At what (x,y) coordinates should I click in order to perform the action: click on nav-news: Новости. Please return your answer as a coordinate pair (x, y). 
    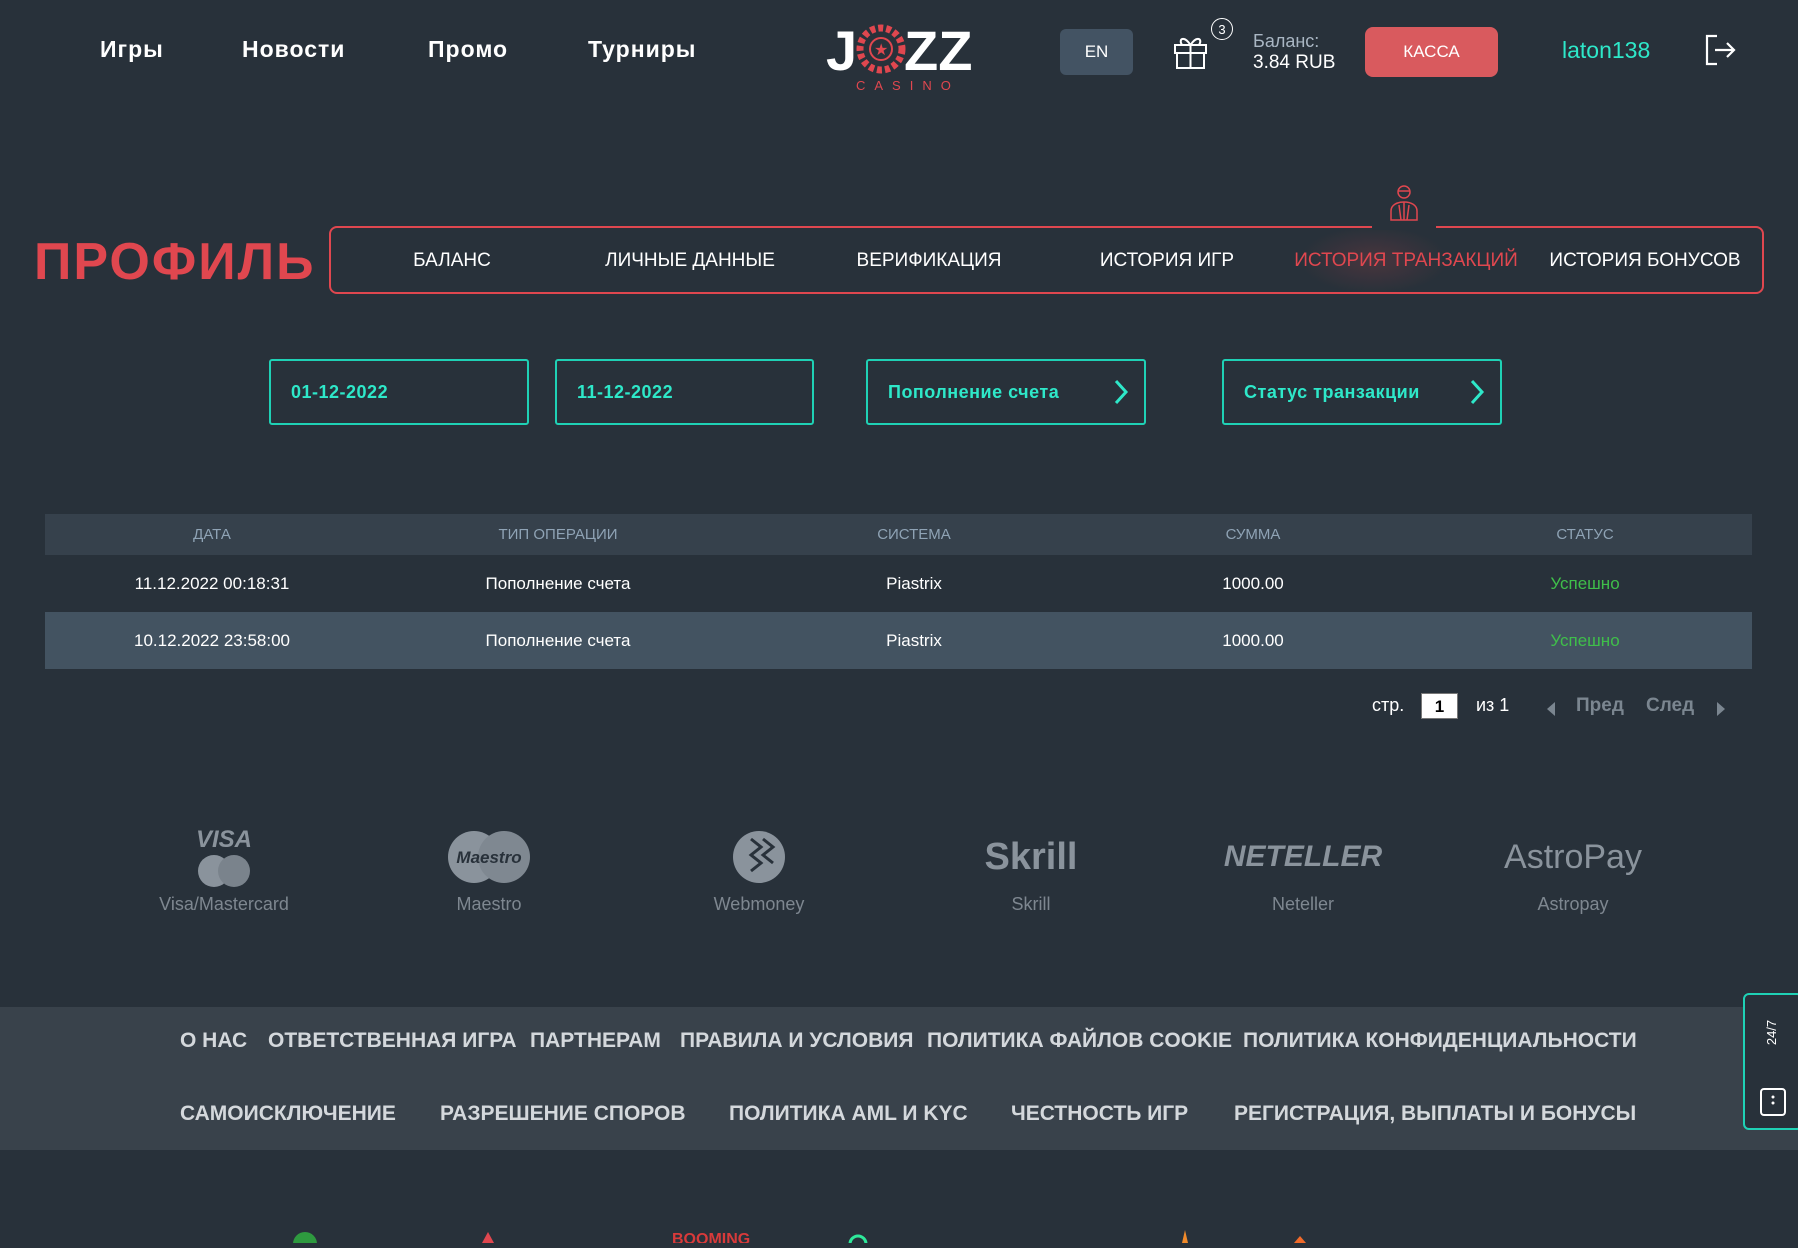
    Looking at the image, I should click on (293, 49).